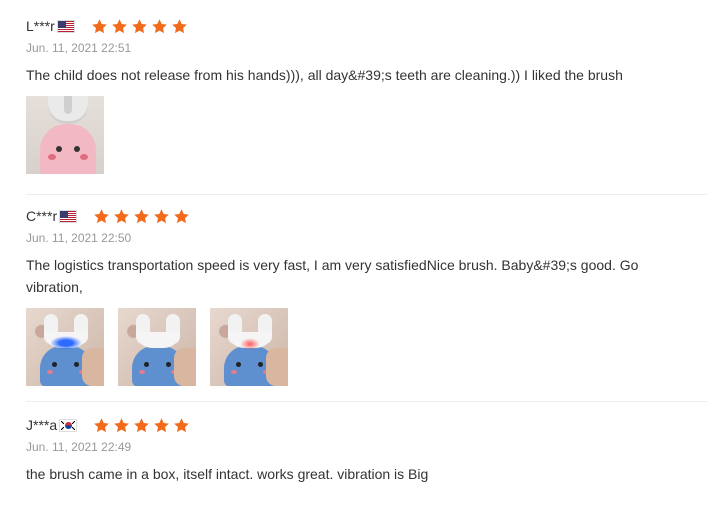 The height and width of the screenshot is (506, 719). I want to click on review-header: L***r, so click(366, 26).